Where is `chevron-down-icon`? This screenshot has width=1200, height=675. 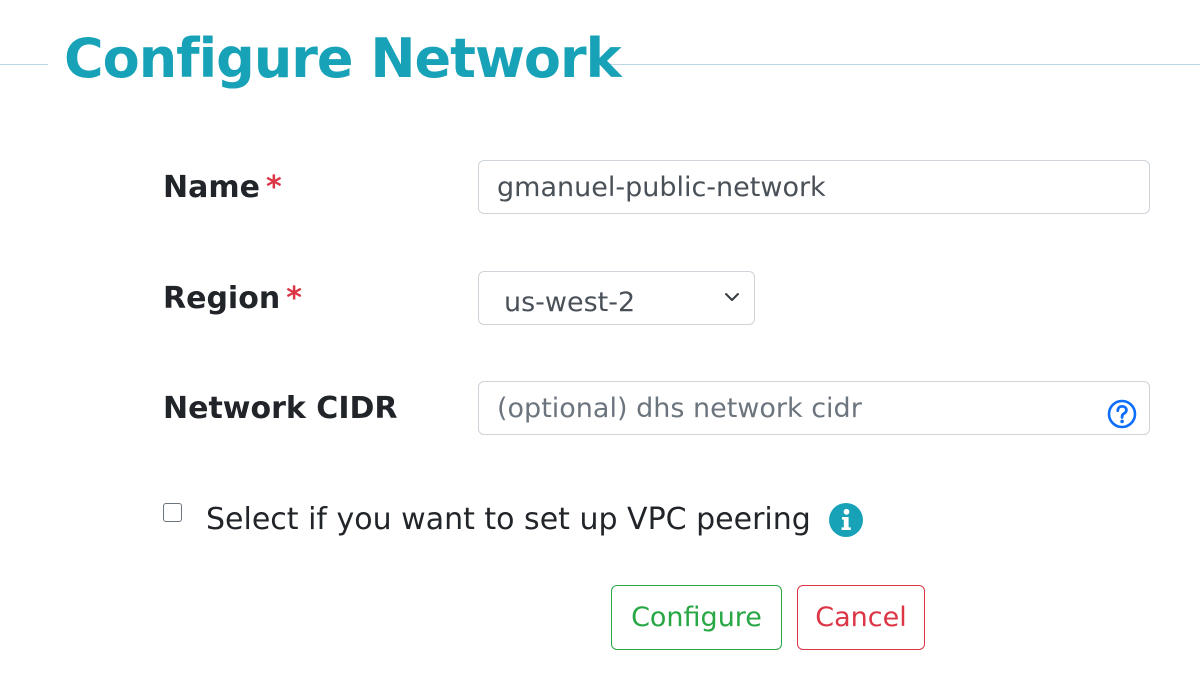
chevron-down-icon is located at coordinates (732, 297).